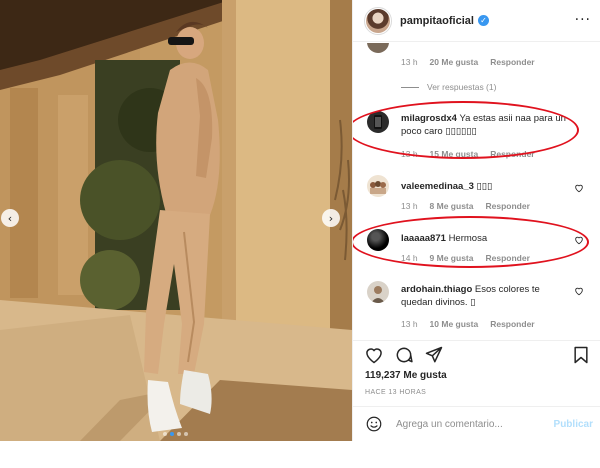 The image size is (600, 468). What do you see at coordinates (331, 218) in the screenshot?
I see `carousel-next-button: ›` at bounding box center [331, 218].